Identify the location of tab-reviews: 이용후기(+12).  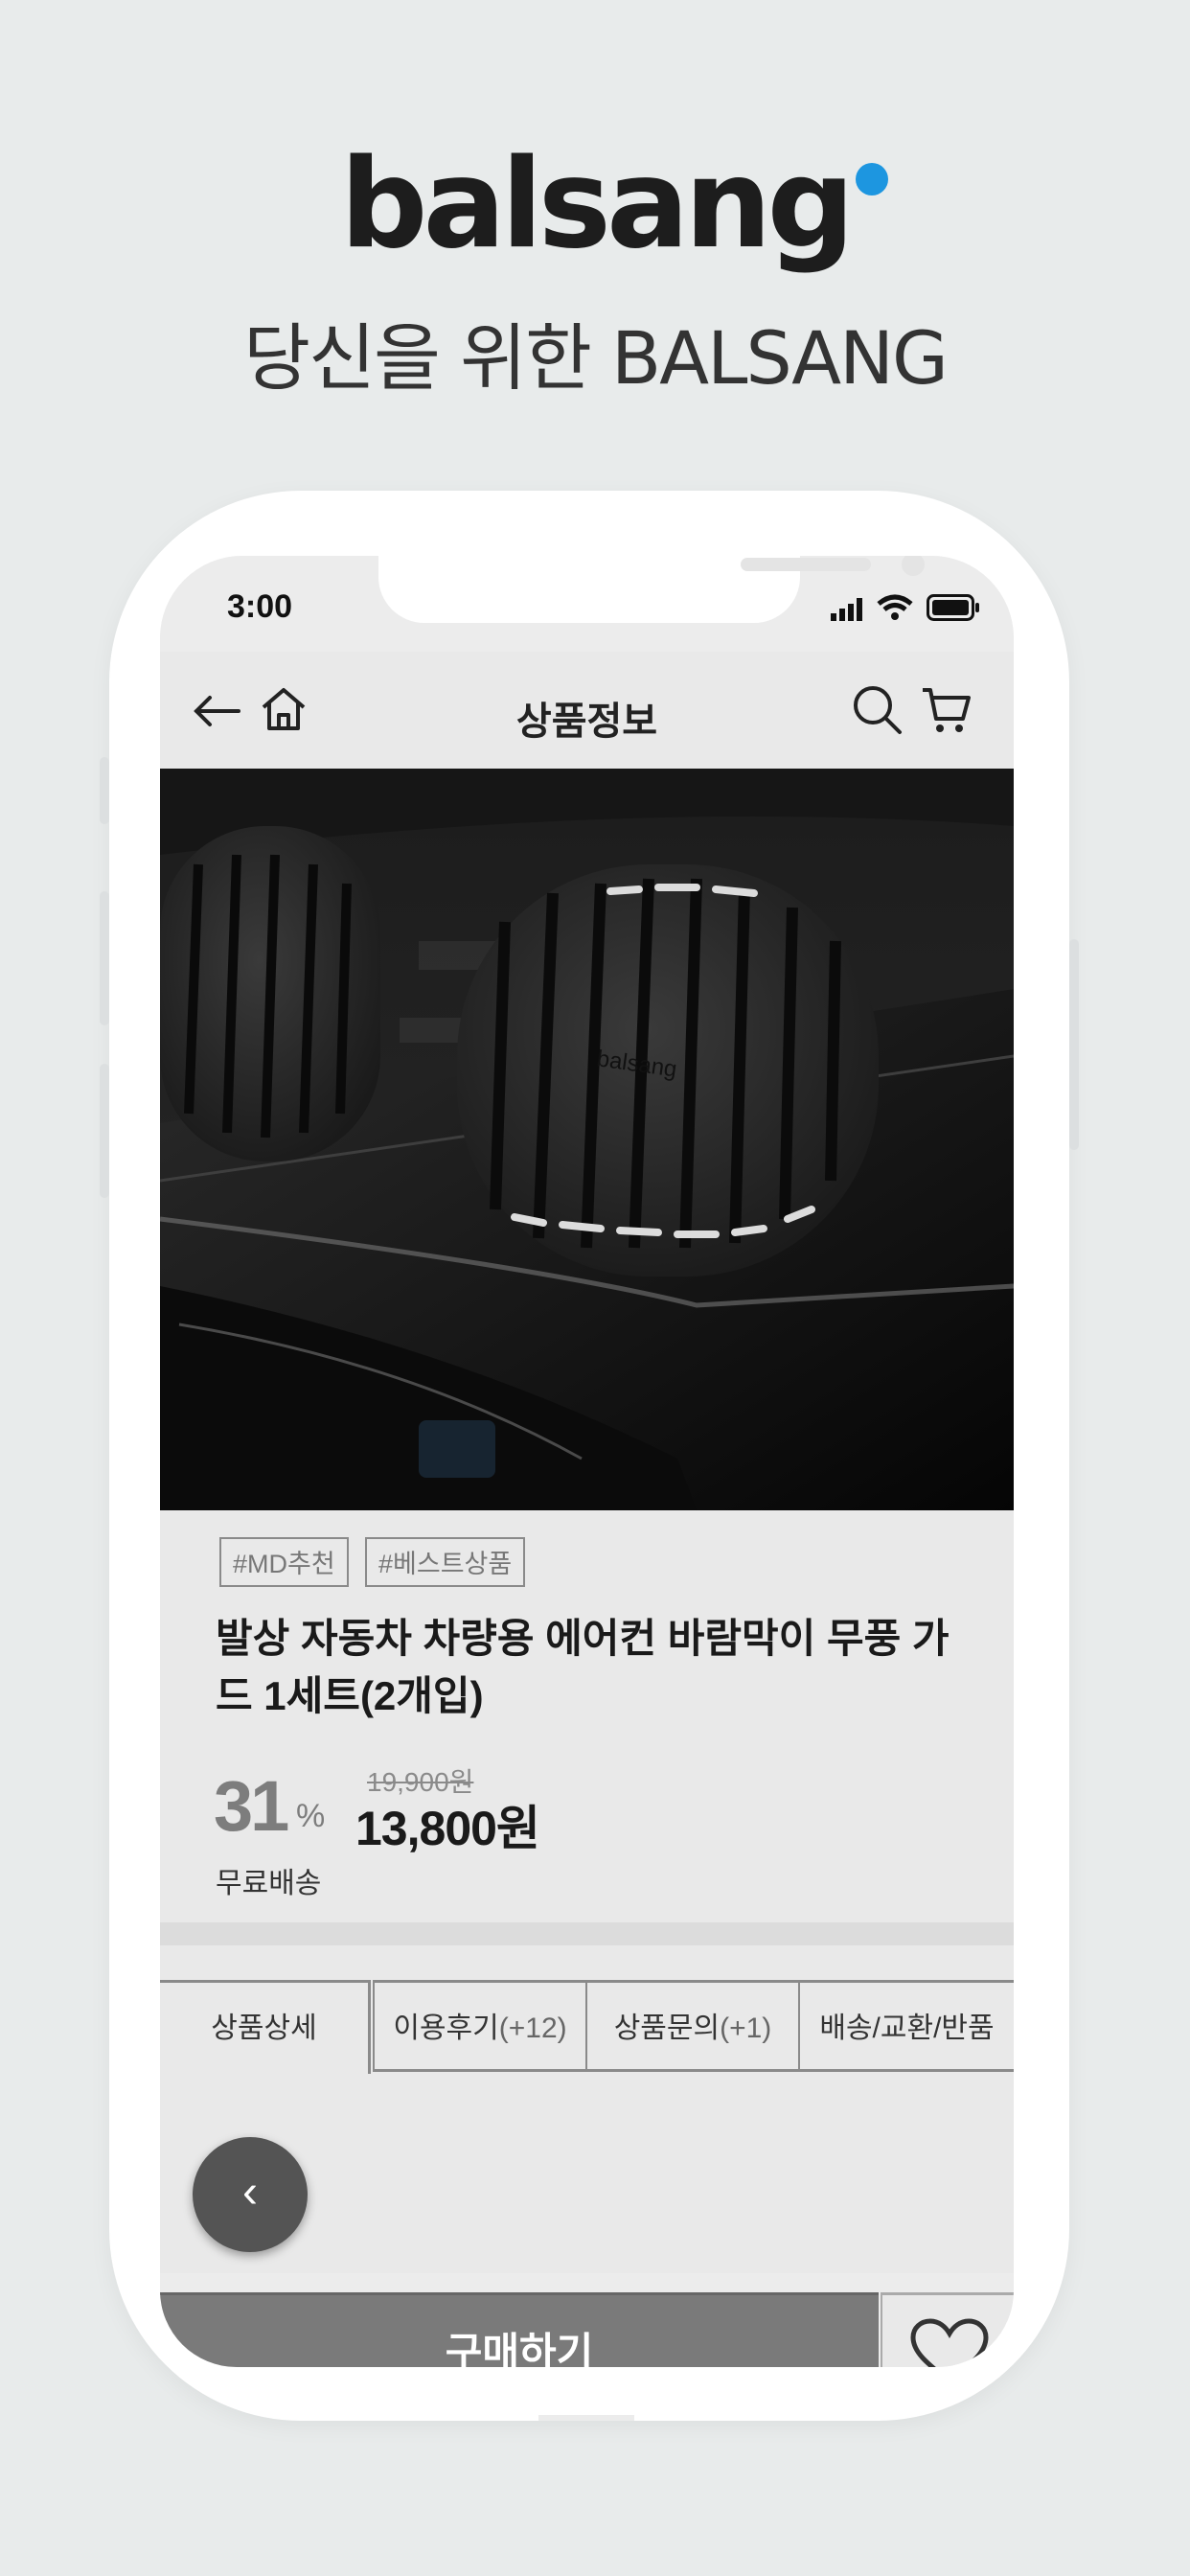
(479, 2026).